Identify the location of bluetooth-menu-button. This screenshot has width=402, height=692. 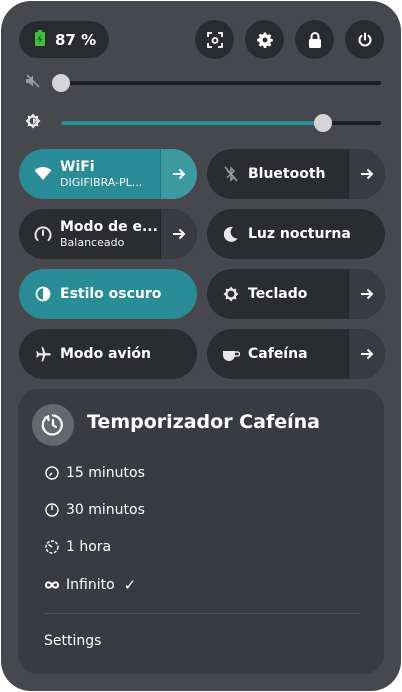
(366, 174).